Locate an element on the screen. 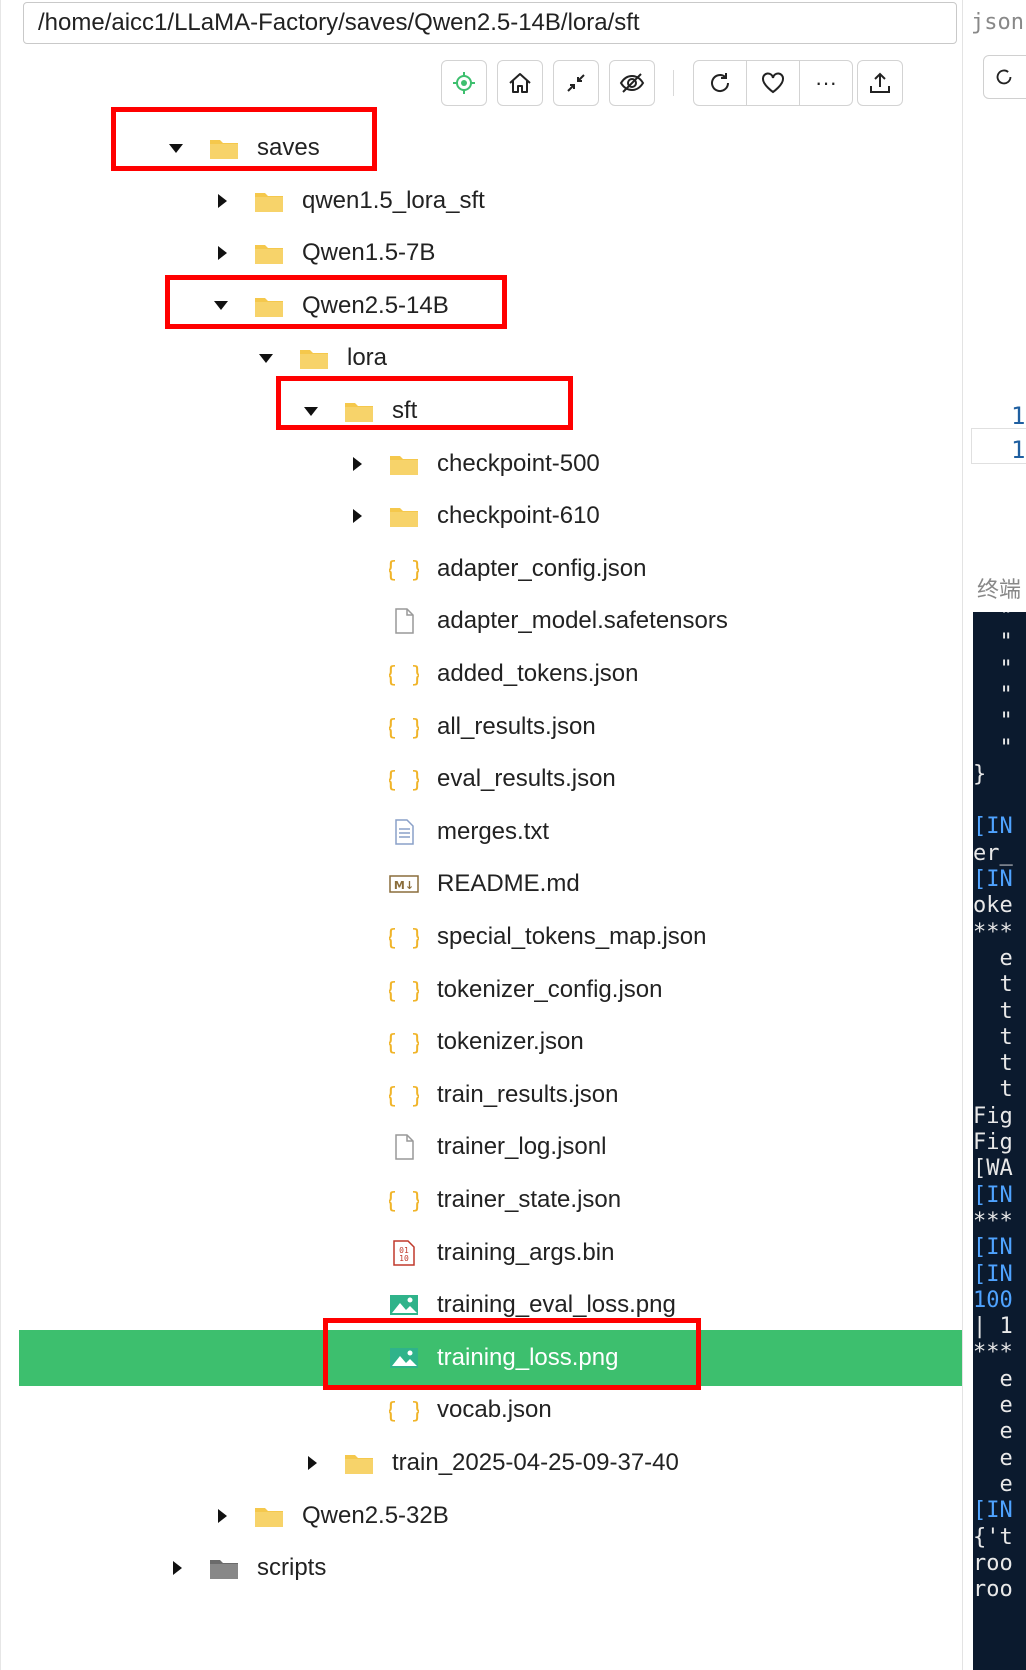 This screenshot has width=1026, height=1670. folder-row-qwen1-5-lora-sft: qwen1.5_lora_sft is located at coordinates (491, 201).